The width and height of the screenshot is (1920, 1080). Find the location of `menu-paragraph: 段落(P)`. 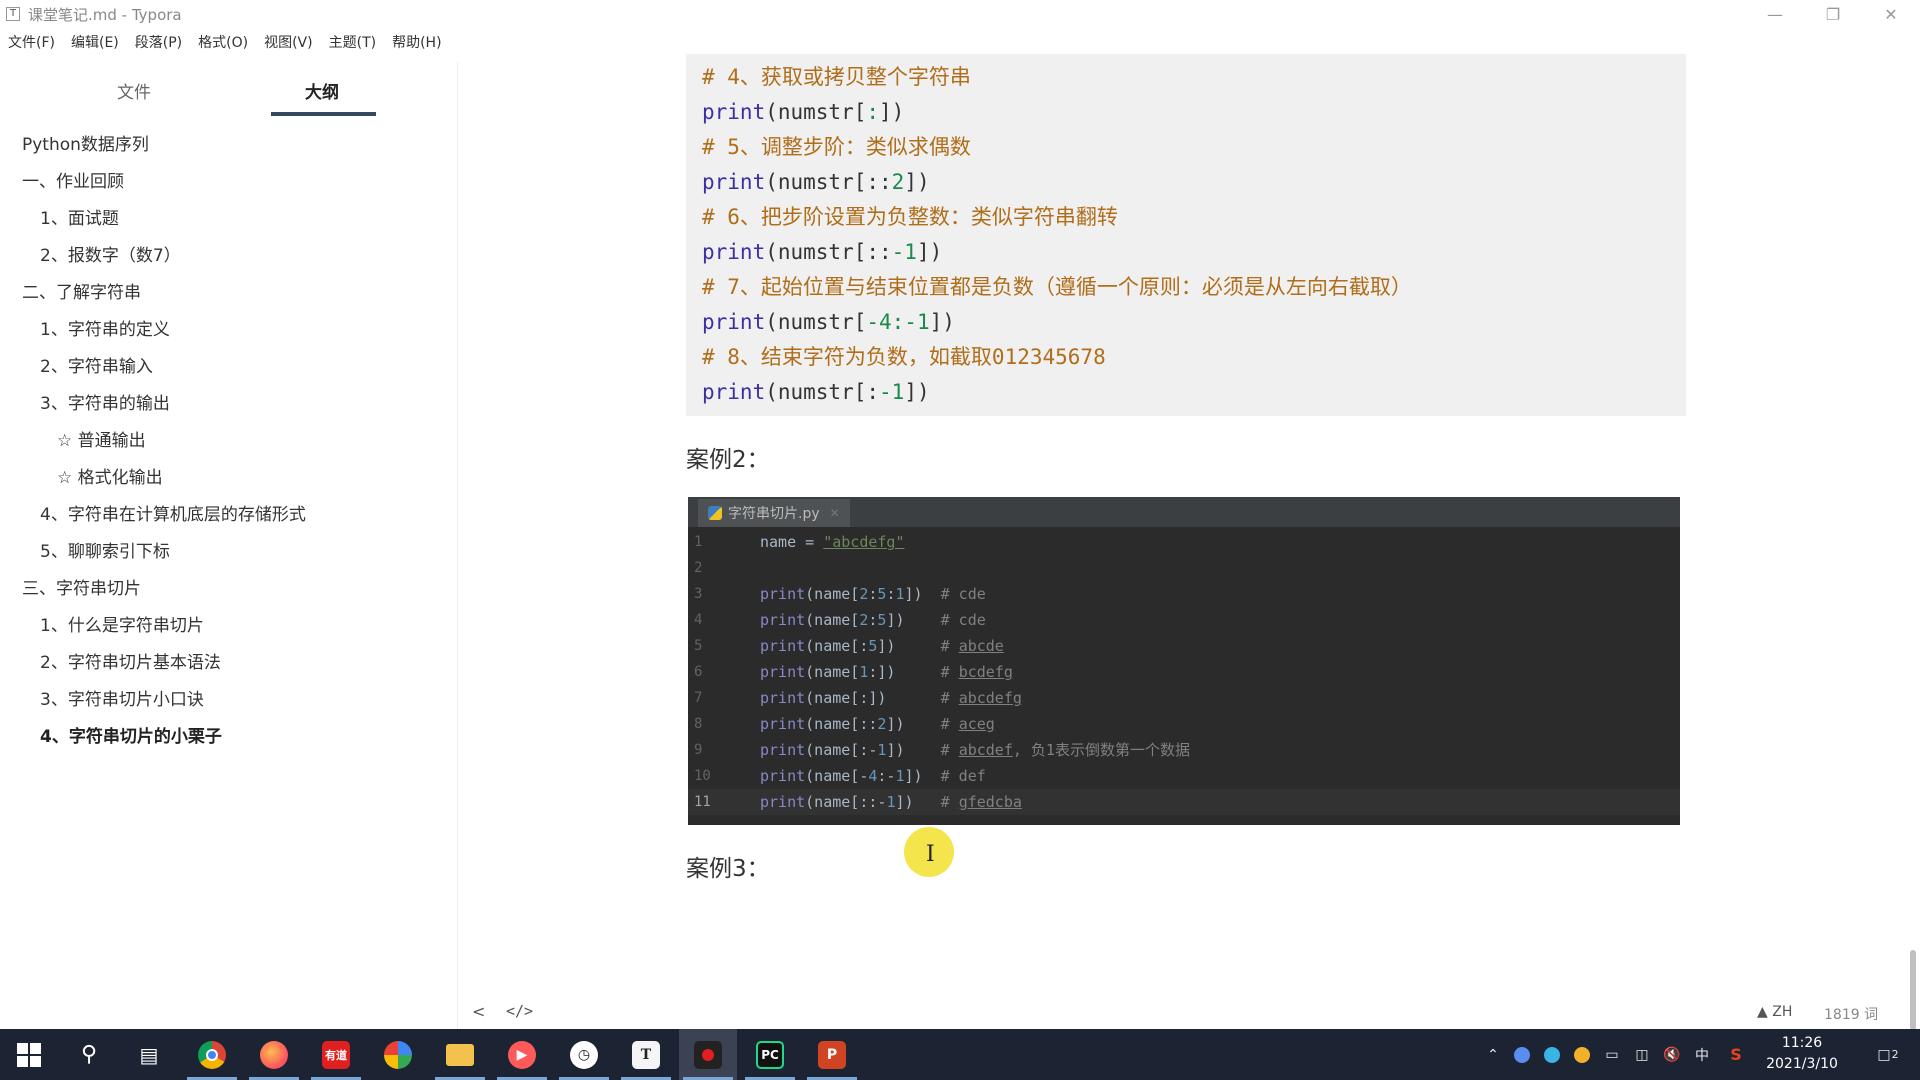

menu-paragraph: 段落(P) is located at coordinates (158, 42).